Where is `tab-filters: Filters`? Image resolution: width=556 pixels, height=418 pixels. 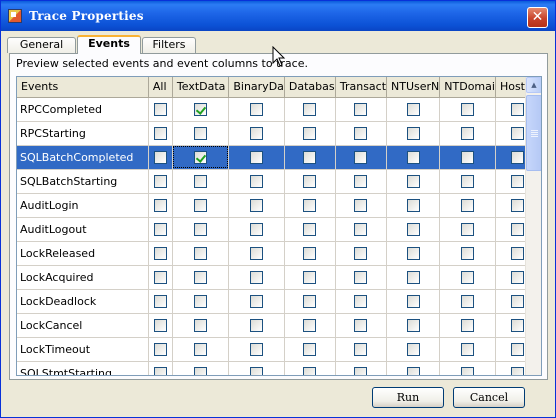
tab-filters: Filters is located at coordinates (169, 45).